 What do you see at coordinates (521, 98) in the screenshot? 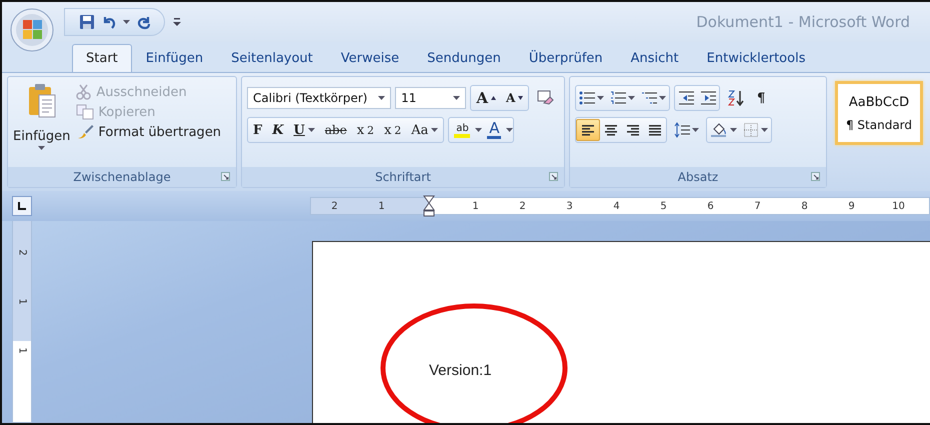
I see `down-arrow-icon` at bounding box center [521, 98].